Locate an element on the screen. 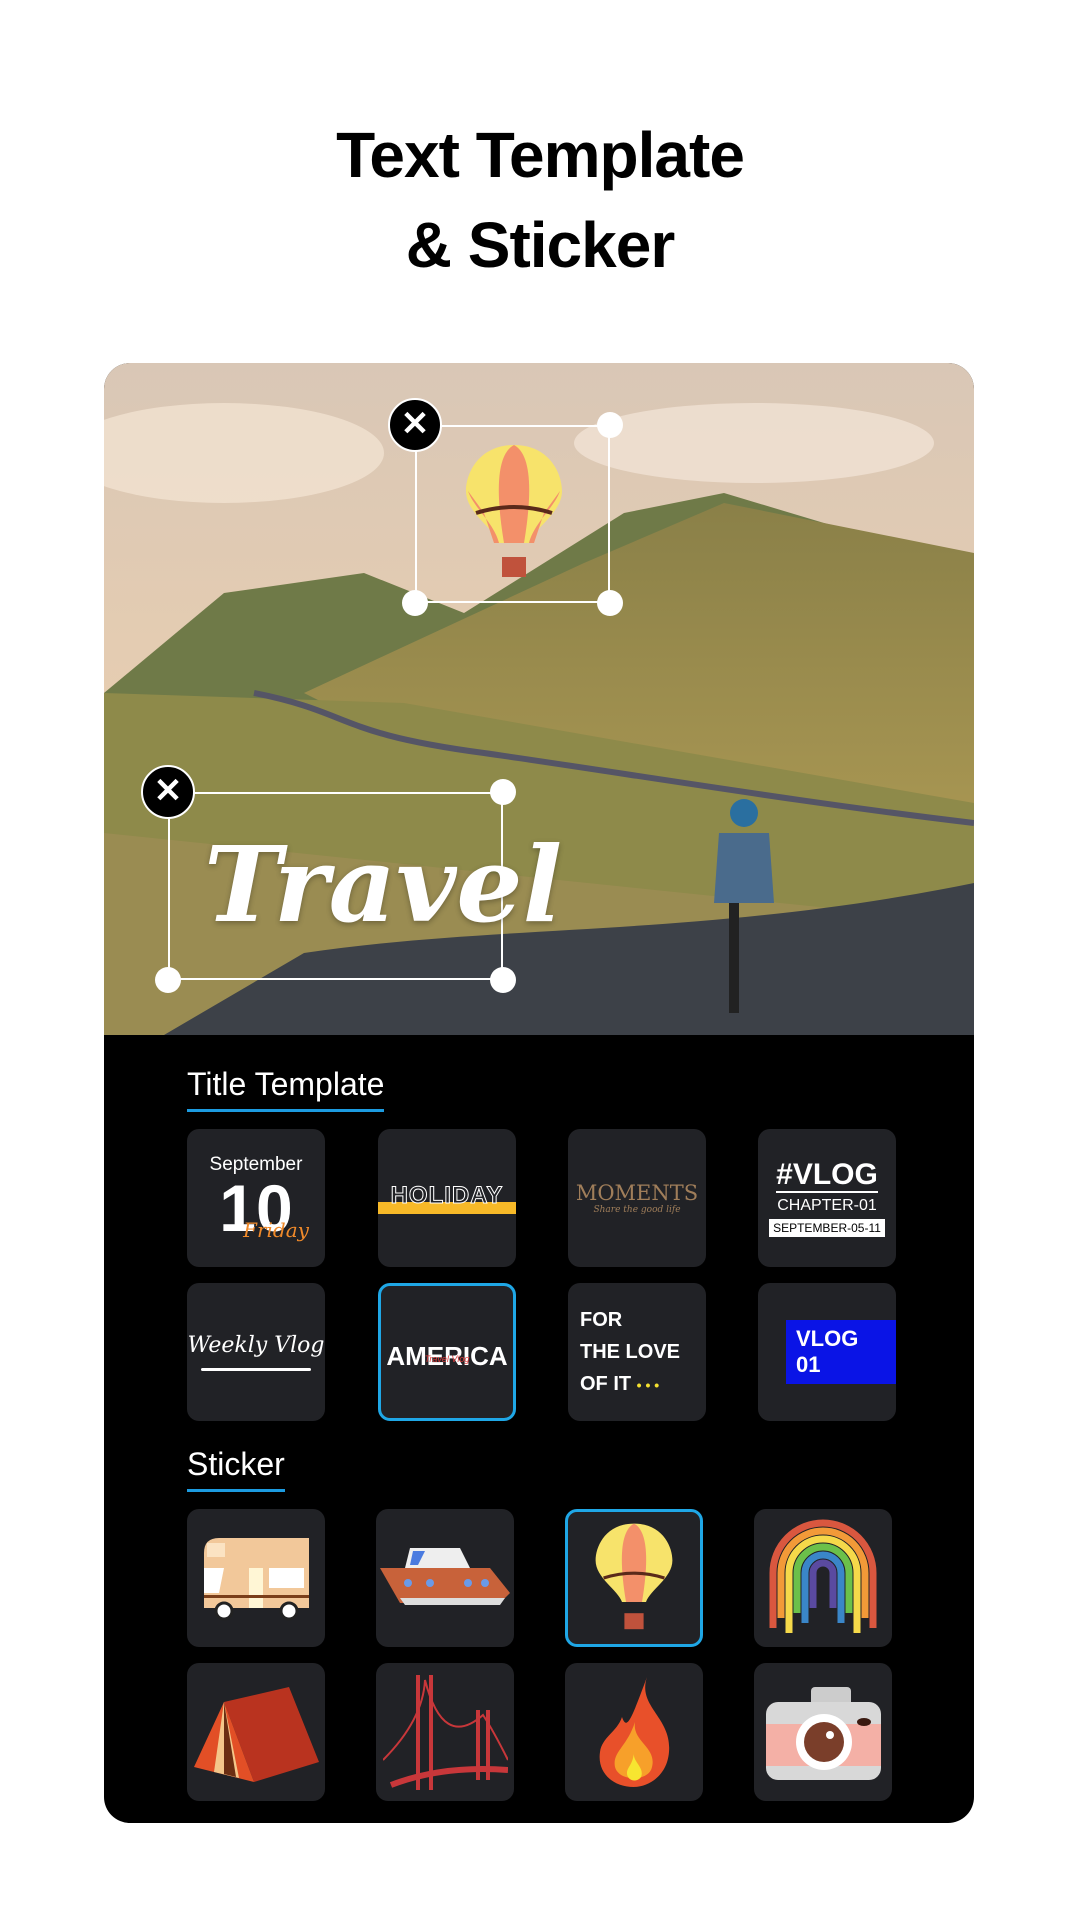 This screenshot has height=1920, width=1080. sticker-hot-air-balloon is located at coordinates (634, 1578).